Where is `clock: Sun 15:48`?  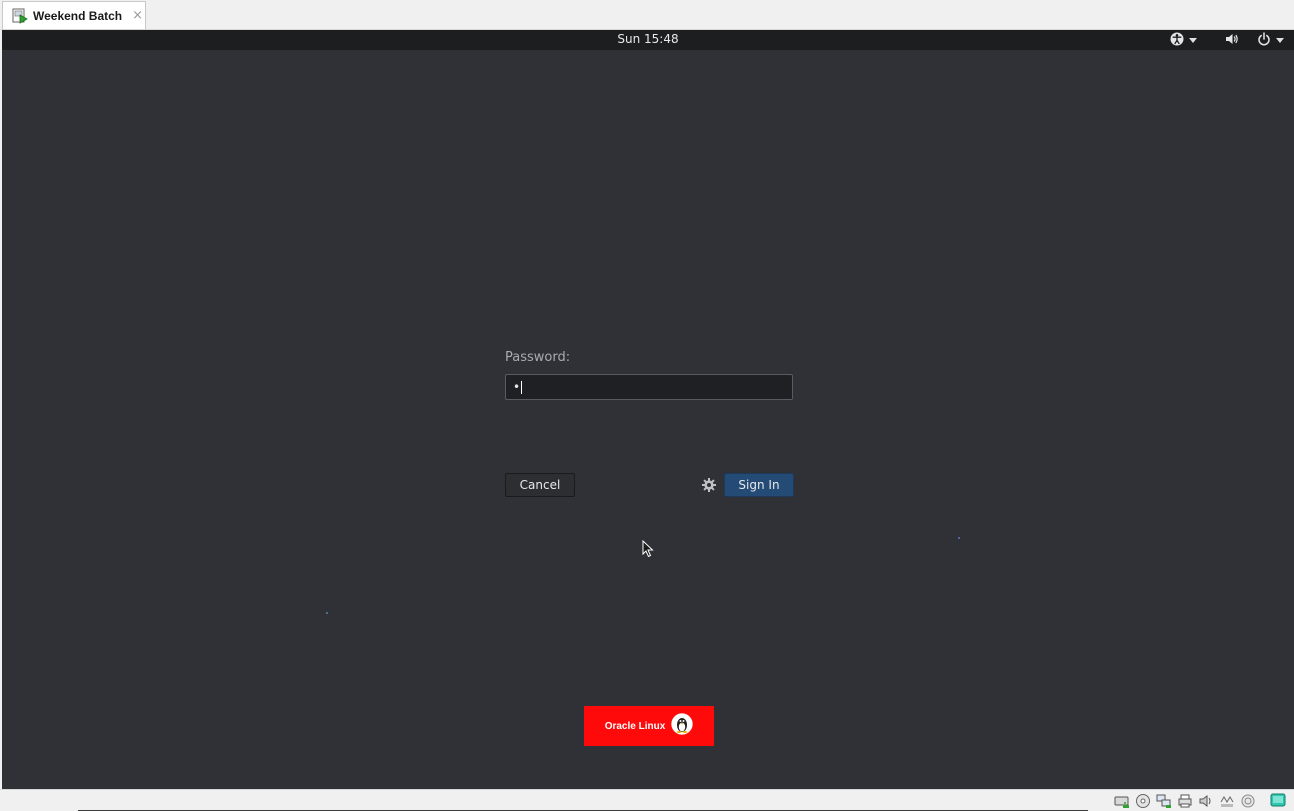 clock: Sun 15:48 is located at coordinates (648, 39).